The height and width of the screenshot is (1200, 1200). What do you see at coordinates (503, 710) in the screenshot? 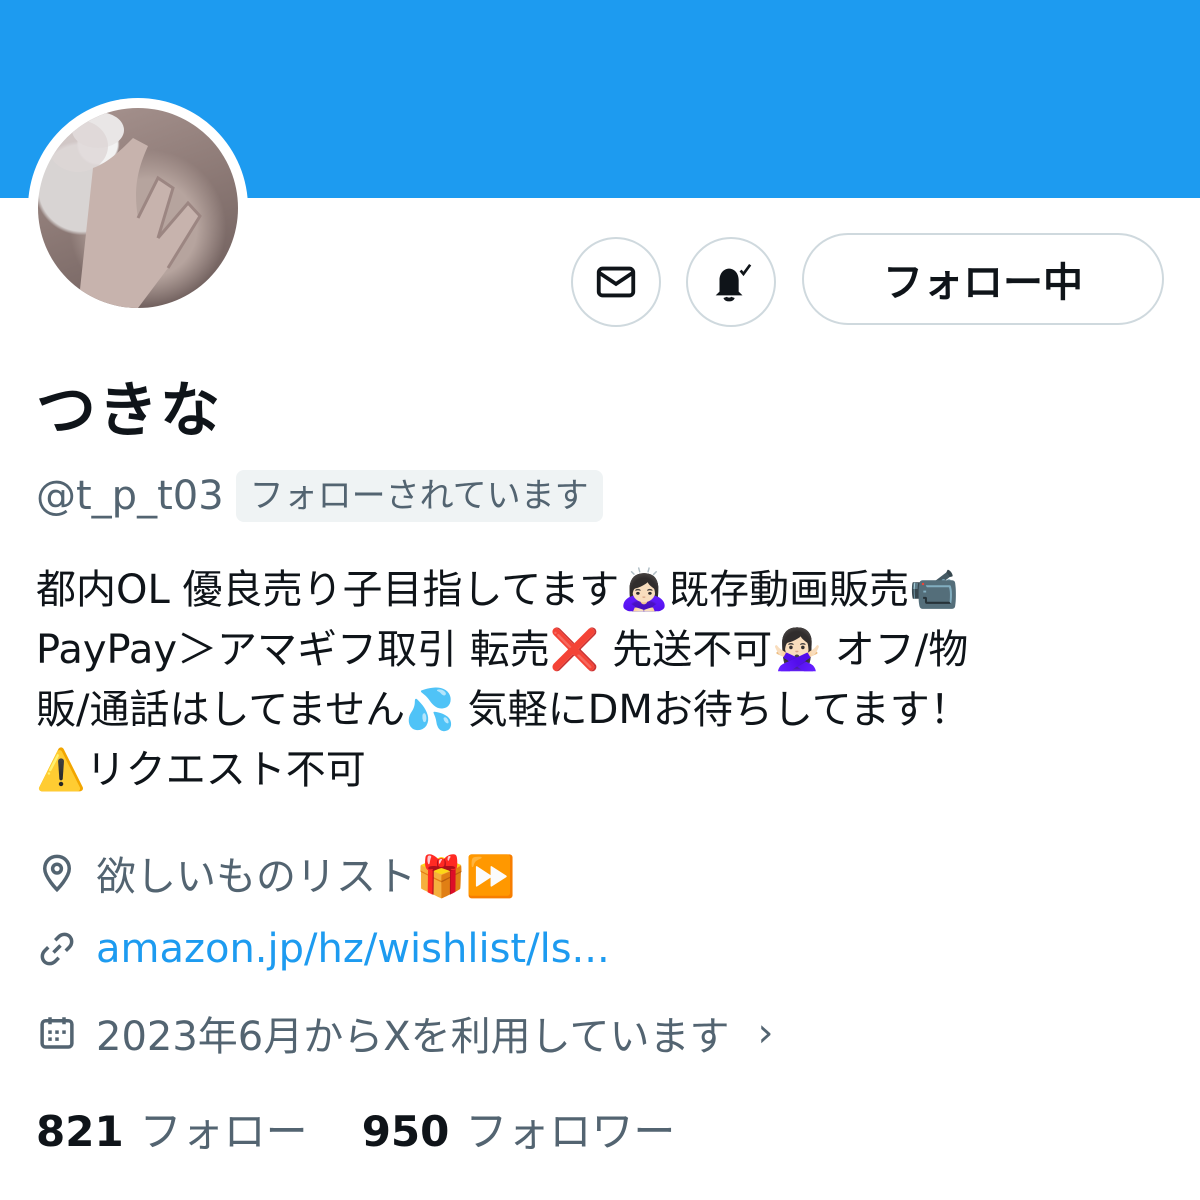
I see `bio-line: 販/通話はしてません💦 気軽にDMお待ちしてます！` at bounding box center [503, 710].